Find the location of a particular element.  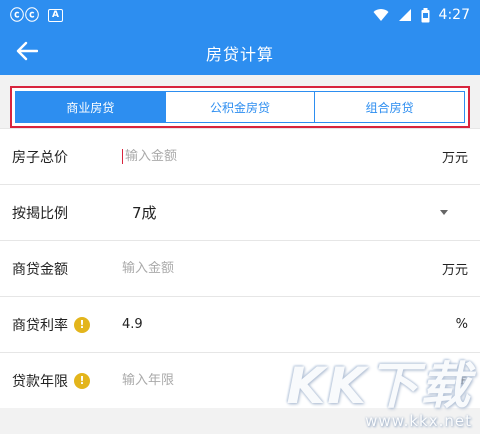

loan-years-label: 贷款年限 ! is located at coordinates (62, 381).